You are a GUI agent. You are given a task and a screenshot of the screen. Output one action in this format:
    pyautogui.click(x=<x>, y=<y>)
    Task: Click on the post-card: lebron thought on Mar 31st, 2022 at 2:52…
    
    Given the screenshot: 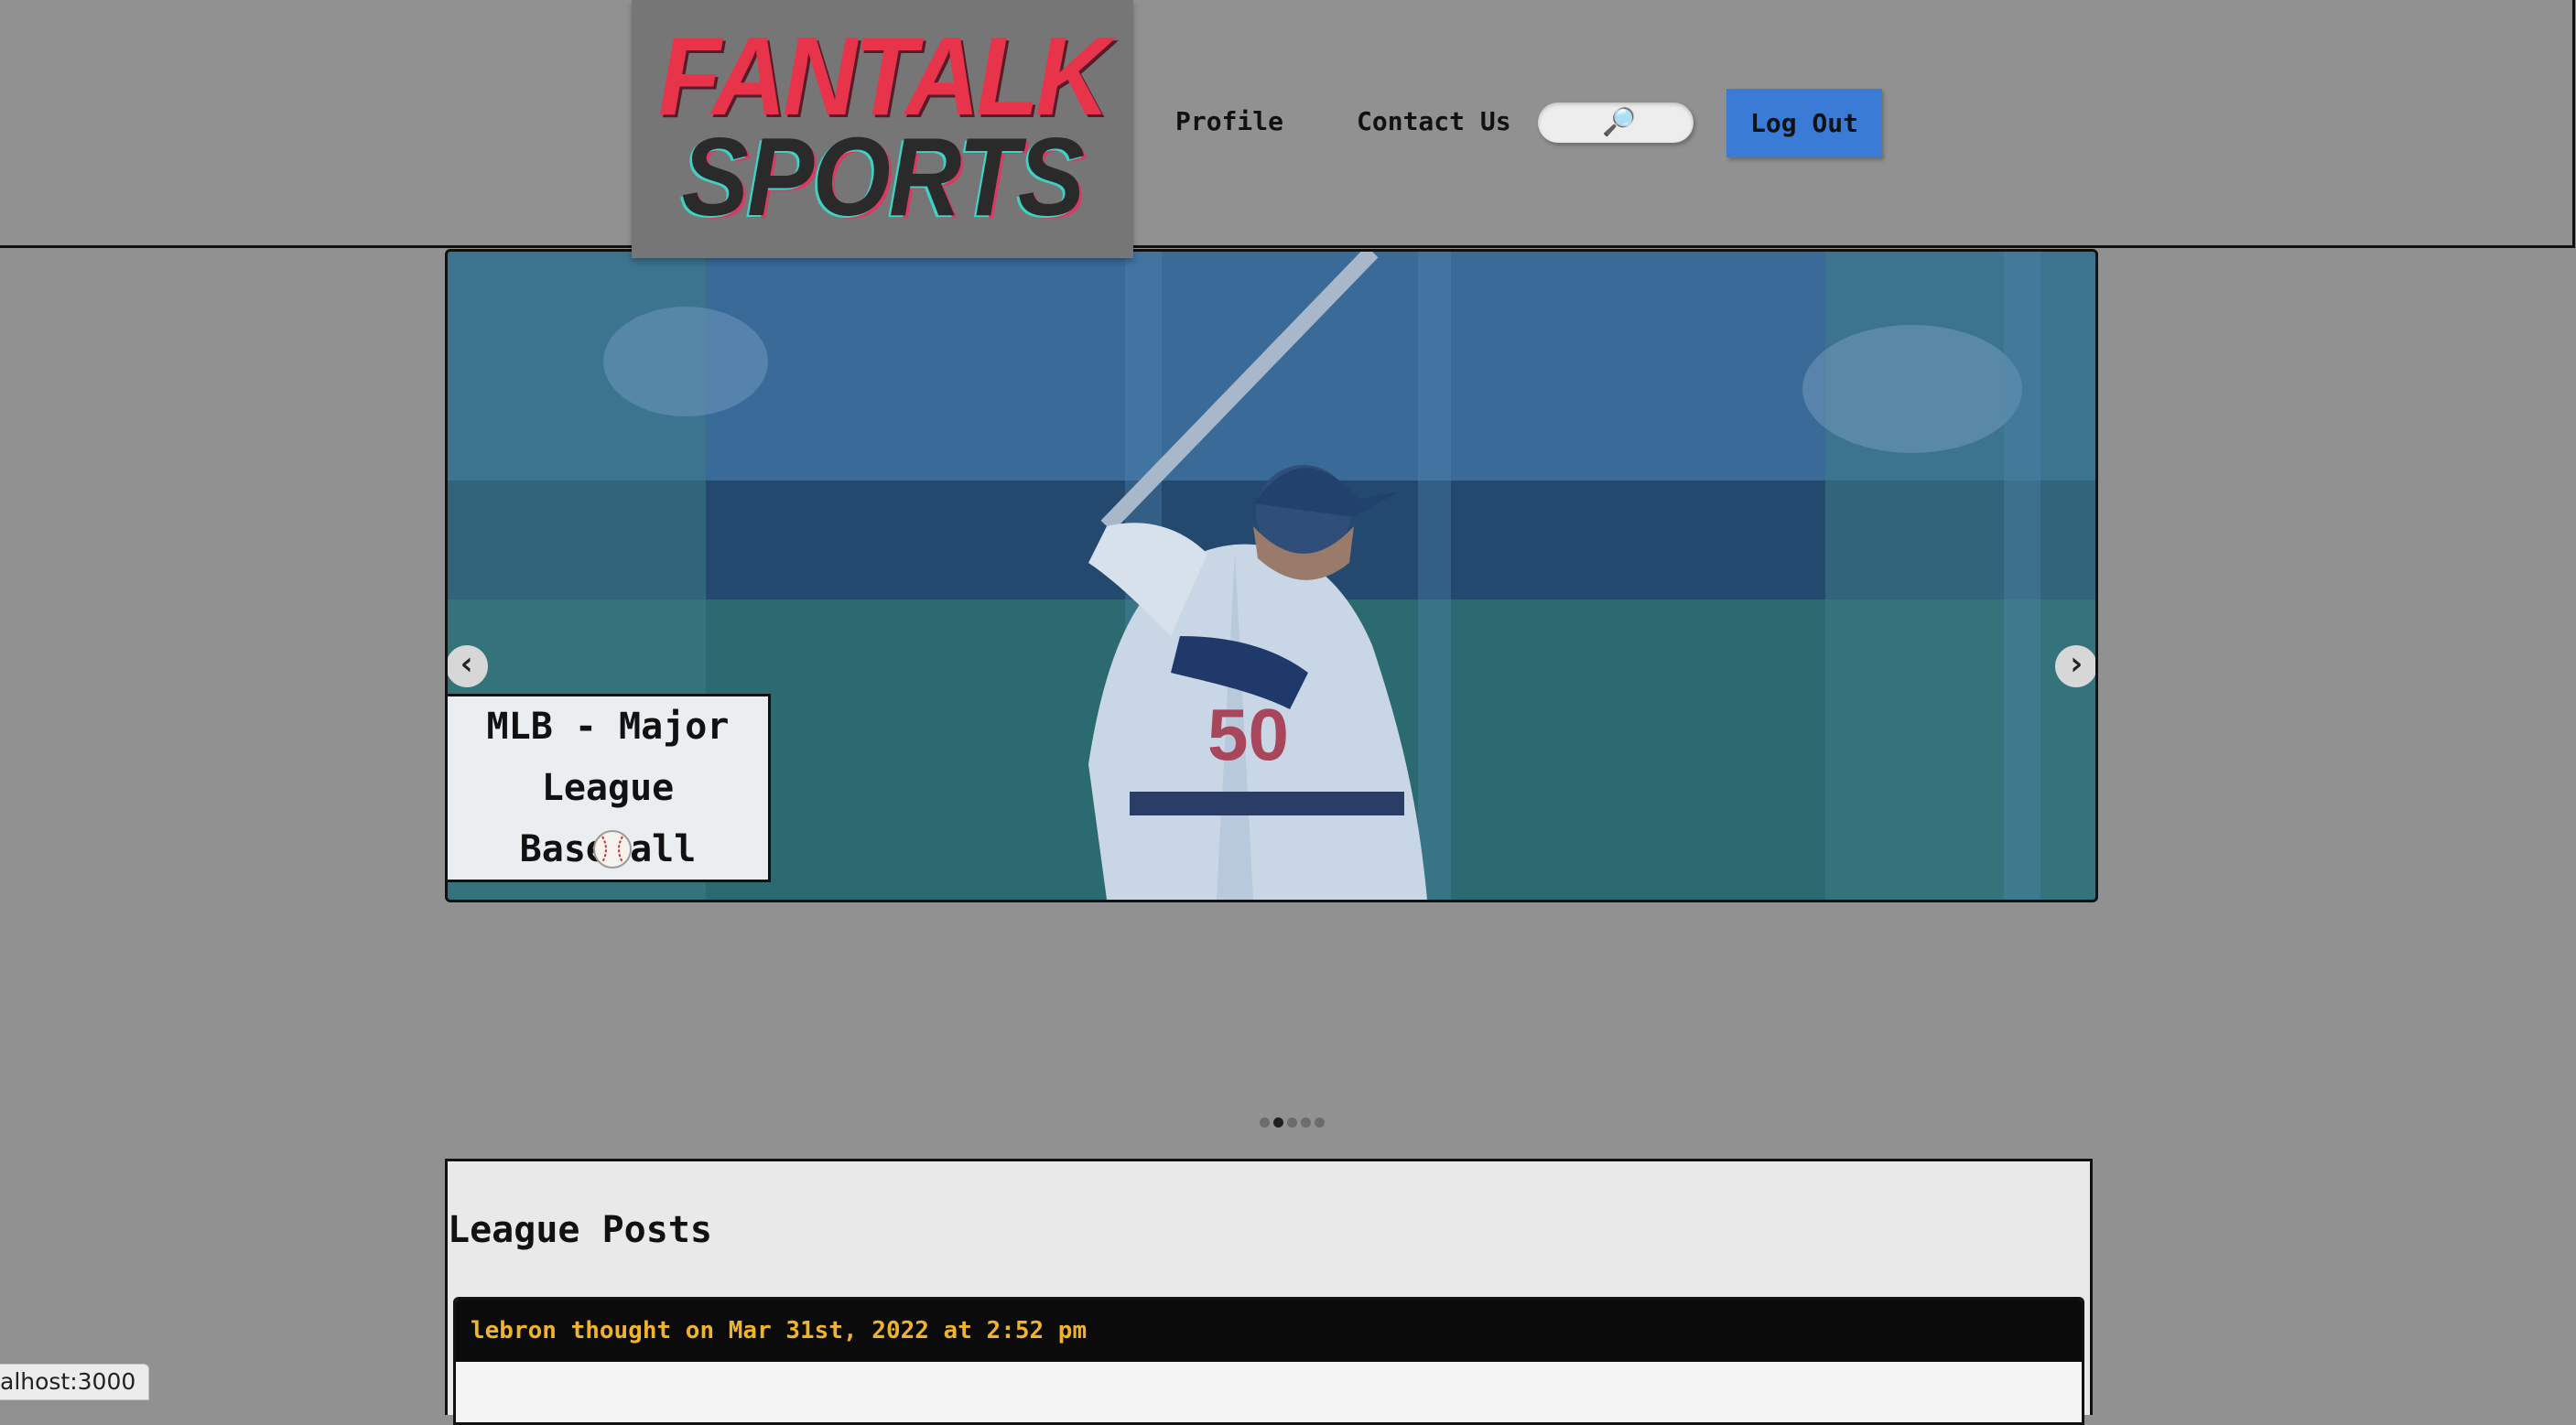 What is the action you would take?
    pyautogui.click(x=1269, y=1361)
    